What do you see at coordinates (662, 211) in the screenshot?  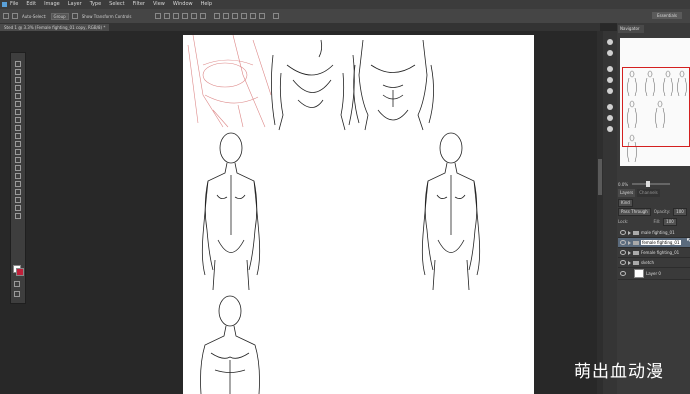 I see `opacity-label: Opacity:` at bounding box center [662, 211].